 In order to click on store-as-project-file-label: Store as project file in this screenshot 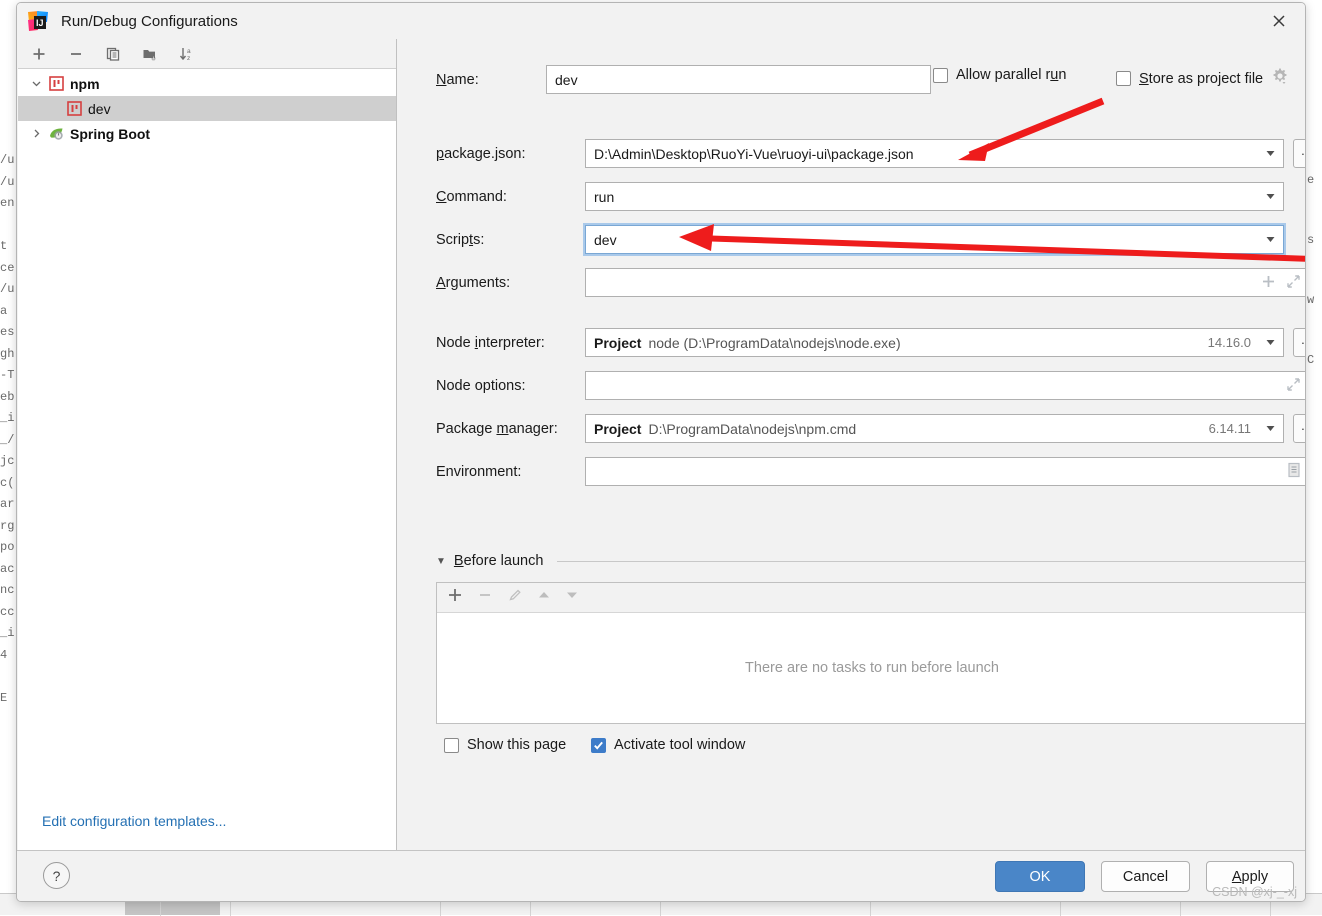, I will do `click(1189, 79)`.